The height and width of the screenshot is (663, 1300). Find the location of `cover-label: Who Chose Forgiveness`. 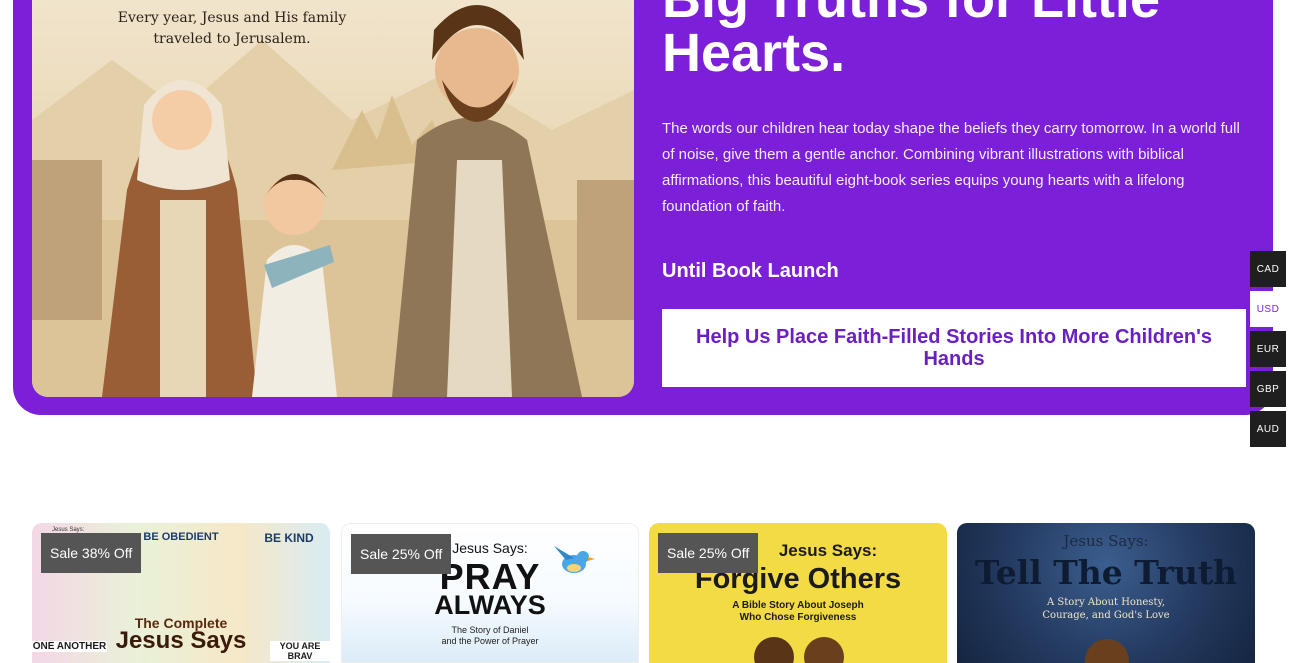

cover-label: Who Chose Forgiveness is located at coordinates (798, 617).